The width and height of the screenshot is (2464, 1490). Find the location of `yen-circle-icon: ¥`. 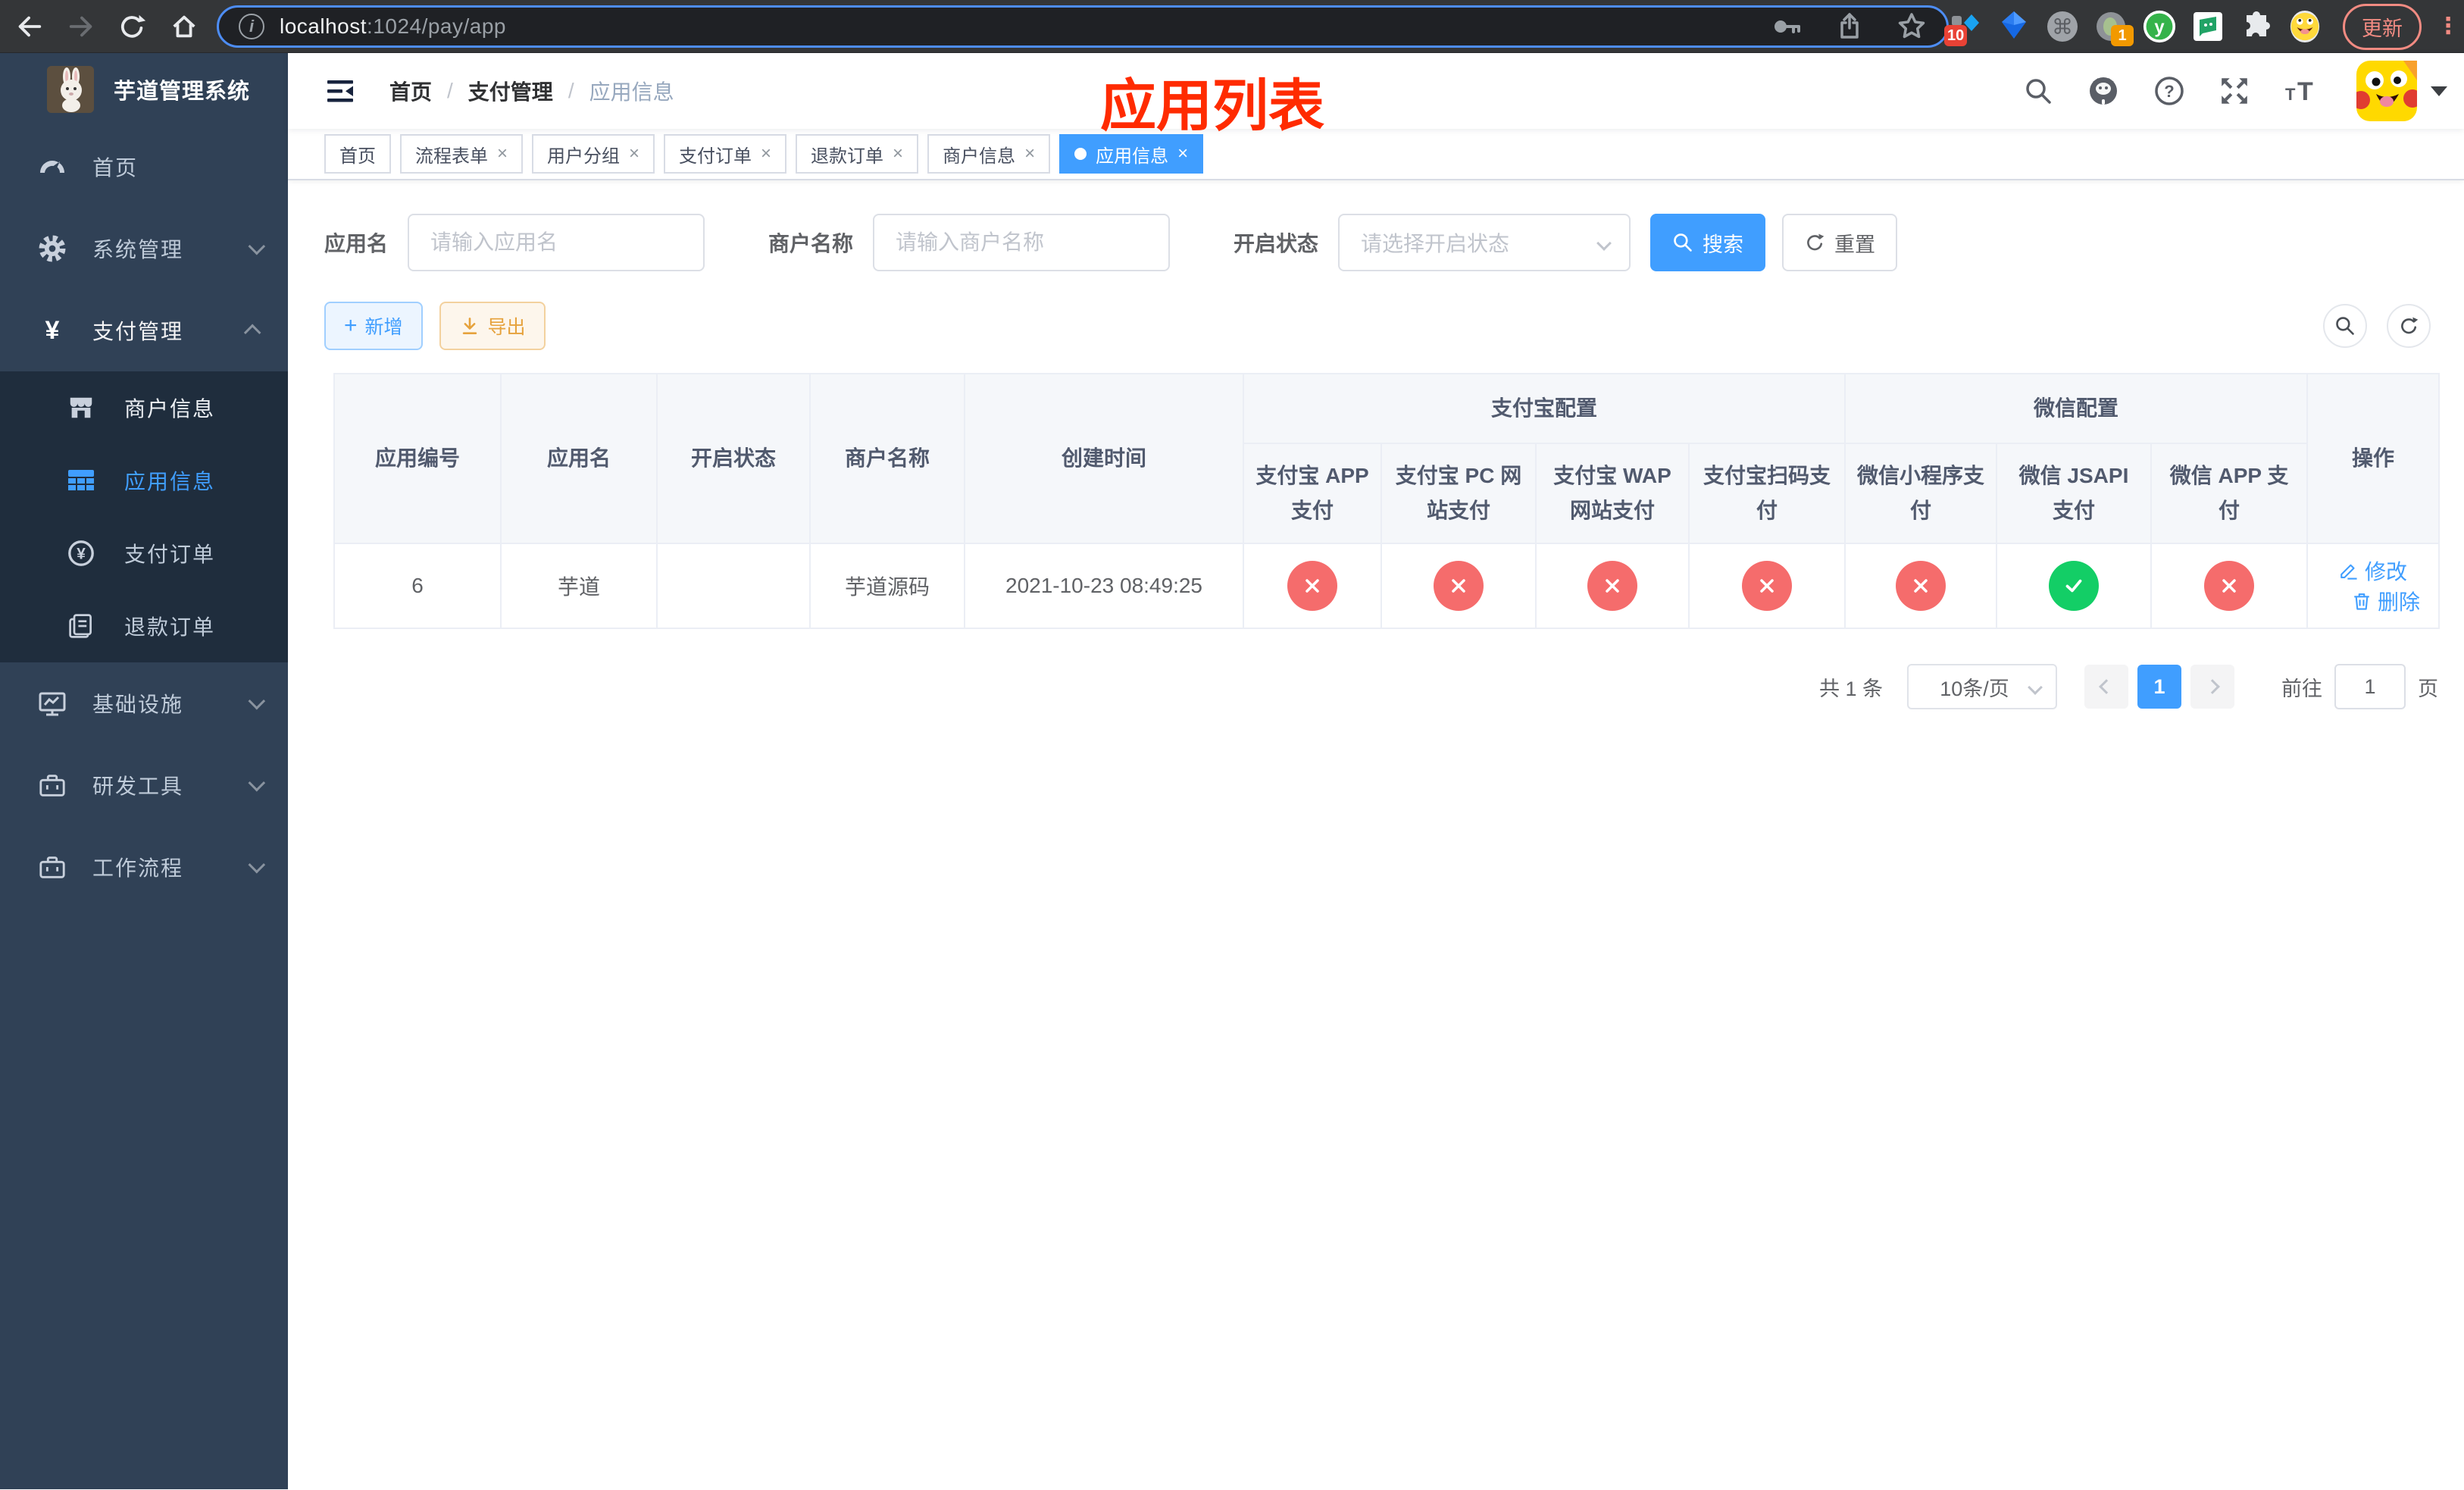

yen-circle-icon: ¥ is located at coordinates (81, 554).